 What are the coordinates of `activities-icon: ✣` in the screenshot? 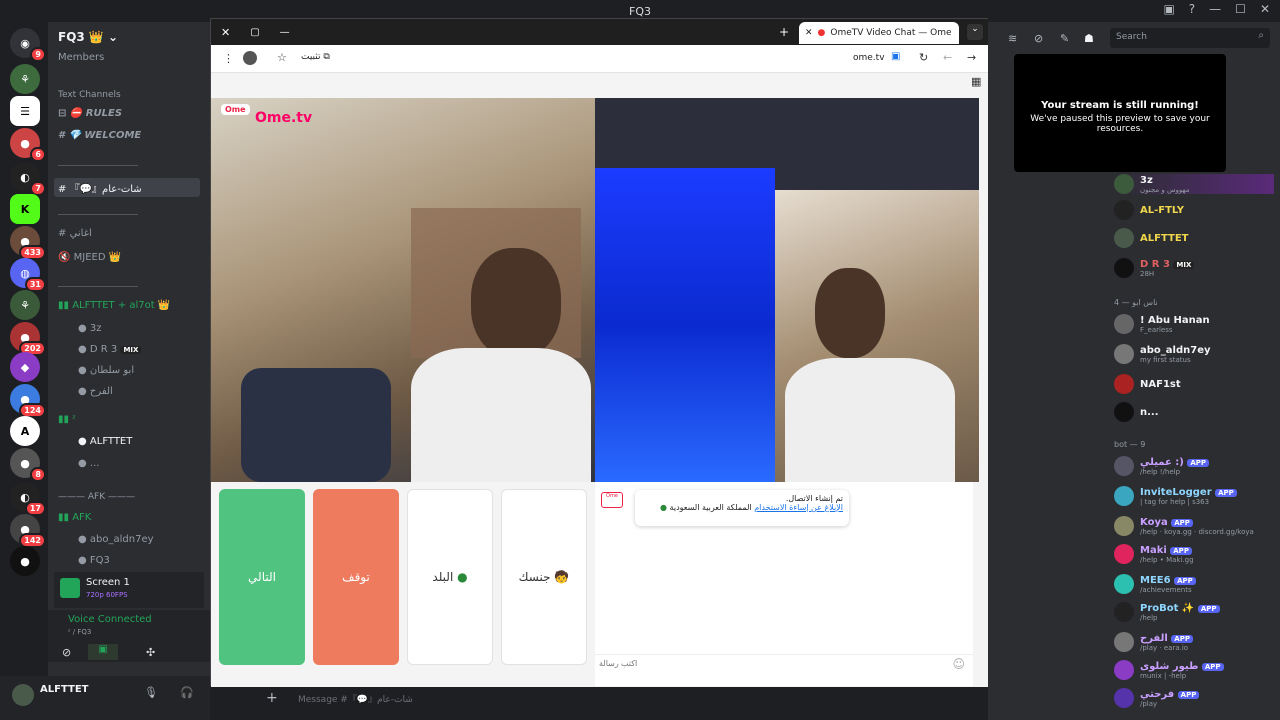 It's located at (150, 652).